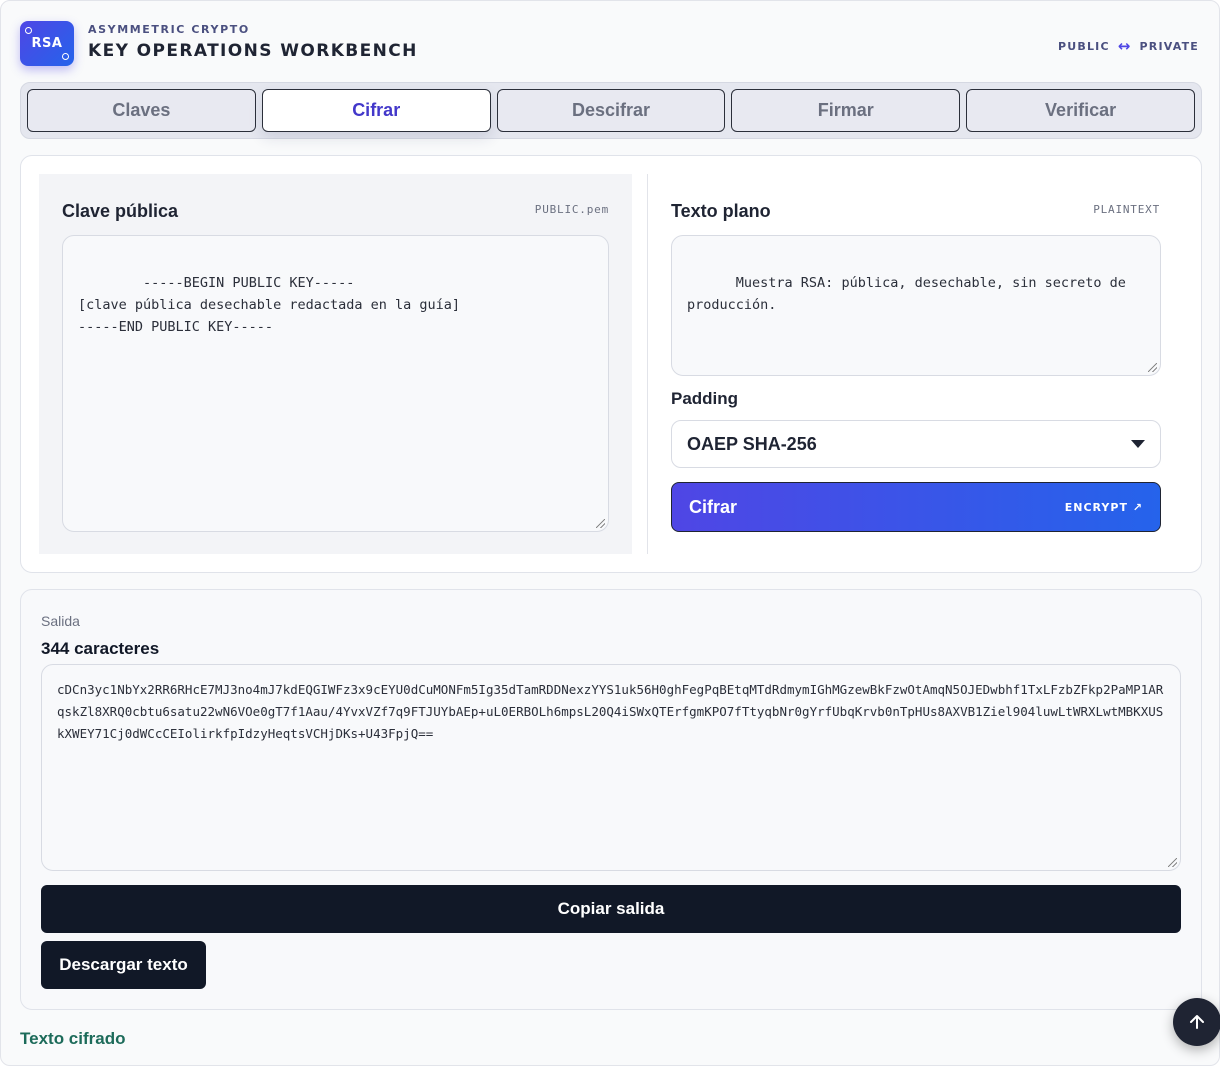 The height and width of the screenshot is (1066, 1220). Describe the element at coordinates (1126, 209) in the screenshot. I see `plaintext-format-tag: PLAINTEXT` at that location.